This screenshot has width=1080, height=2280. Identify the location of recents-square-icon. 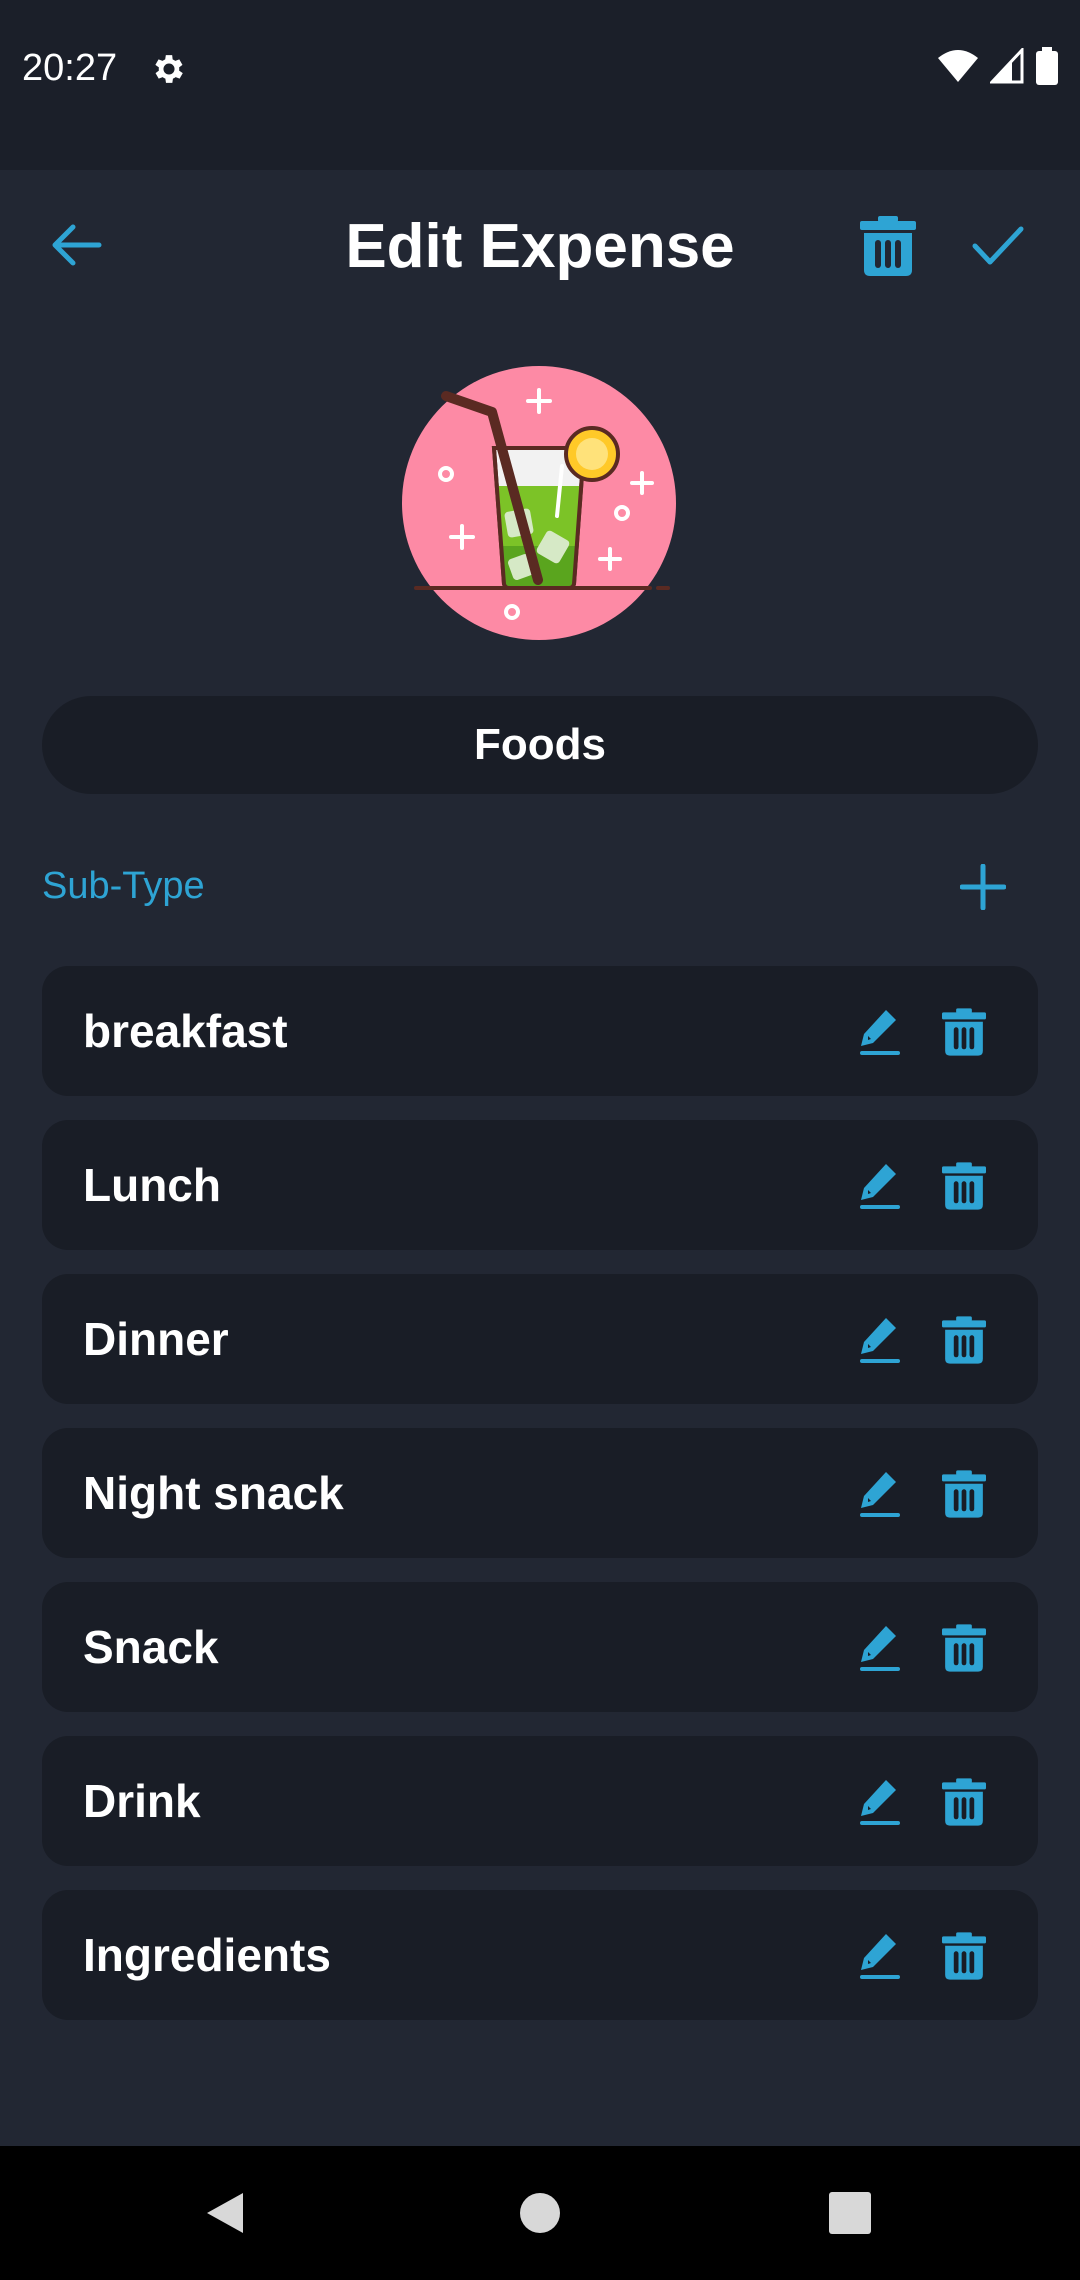
(850, 2213).